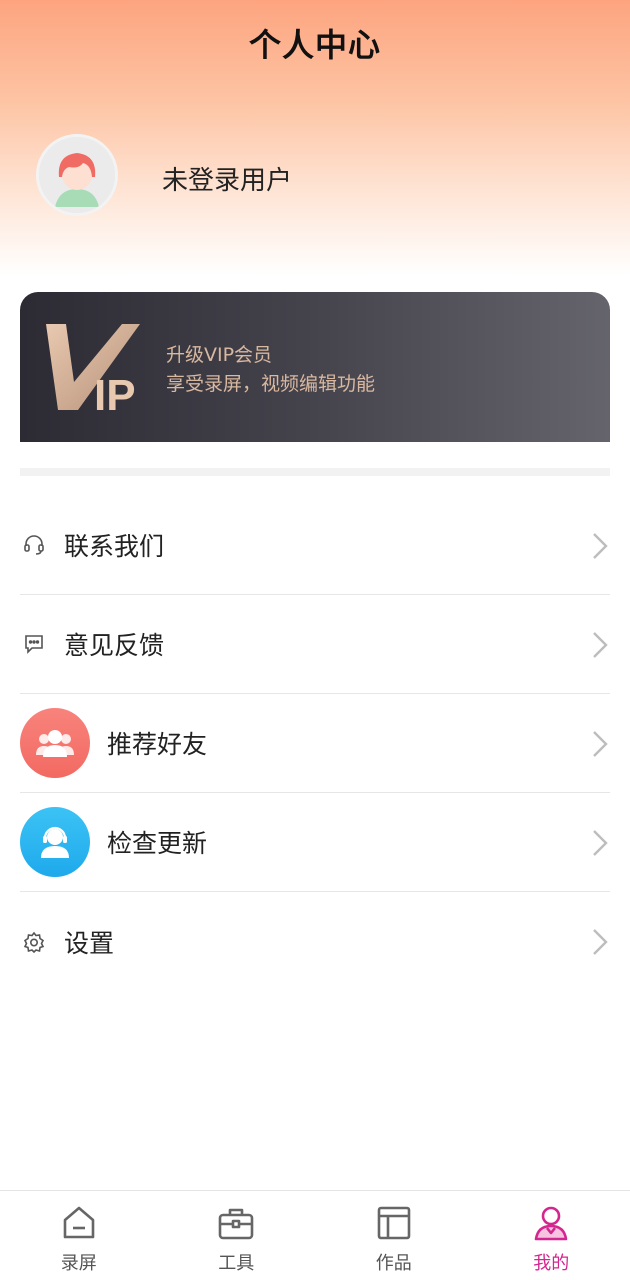 The width and height of the screenshot is (630, 1280). I want to click on tab-works: 作品, so click(394, 1235).